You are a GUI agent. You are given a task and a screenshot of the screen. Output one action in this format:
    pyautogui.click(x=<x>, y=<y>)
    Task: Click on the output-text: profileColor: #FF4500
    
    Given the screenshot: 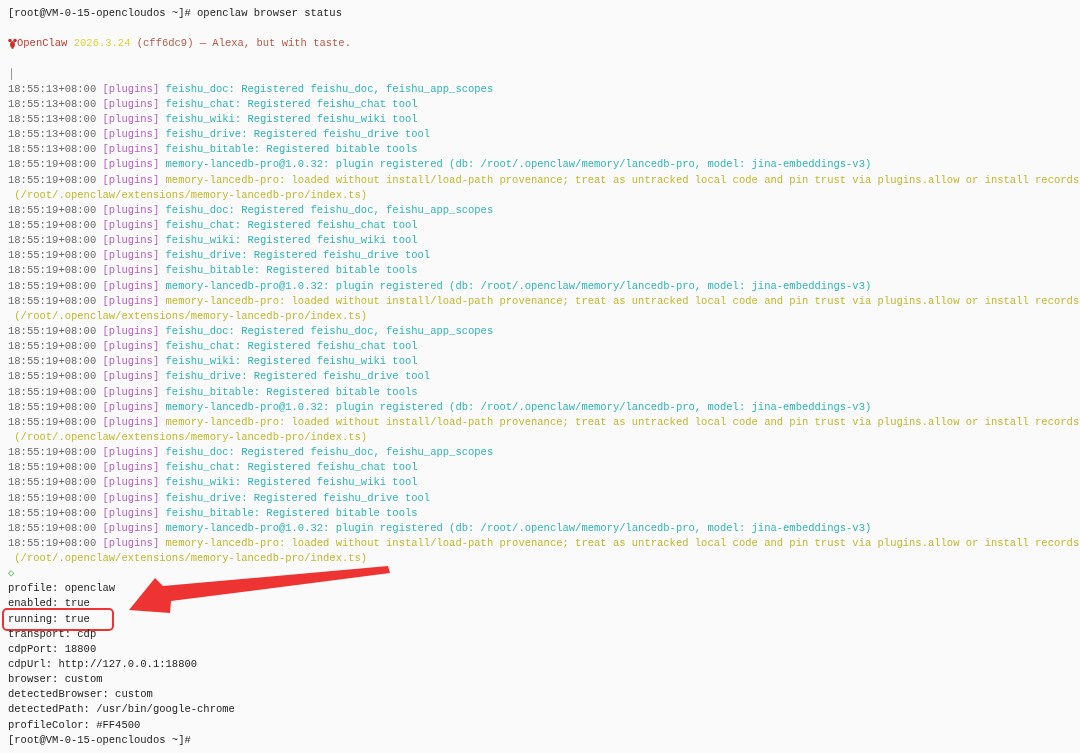 What is the action you would take?
    pyautogui.click(x=74, y=725)
    